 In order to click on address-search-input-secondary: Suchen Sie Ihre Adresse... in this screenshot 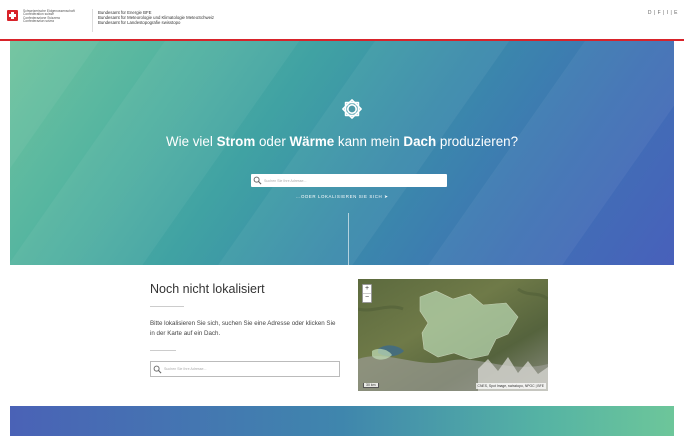, I will do `click(245, 369)`.